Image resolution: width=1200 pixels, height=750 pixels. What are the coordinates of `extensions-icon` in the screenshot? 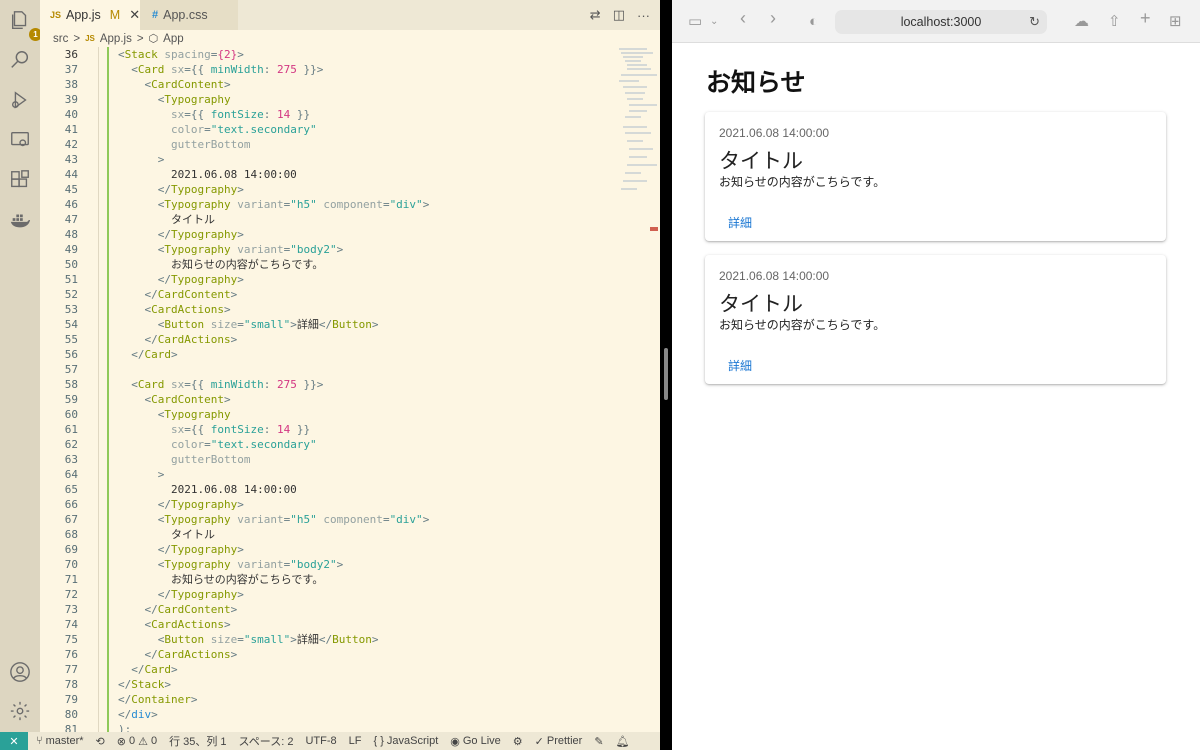 It's located at (20, 180).